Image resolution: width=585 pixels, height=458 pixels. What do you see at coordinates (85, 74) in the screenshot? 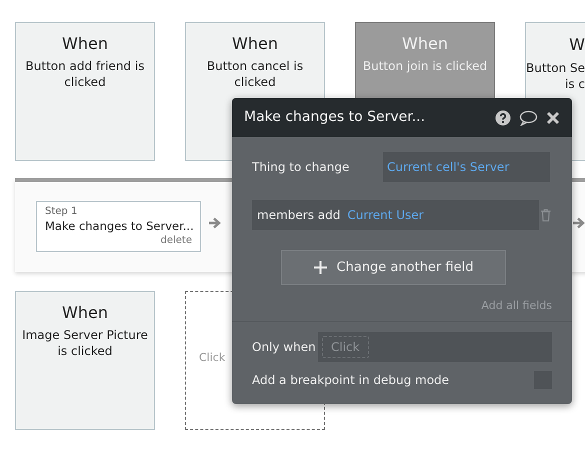
I see `event-description: Button add friend is clicked` at bounding box center [85, 74].